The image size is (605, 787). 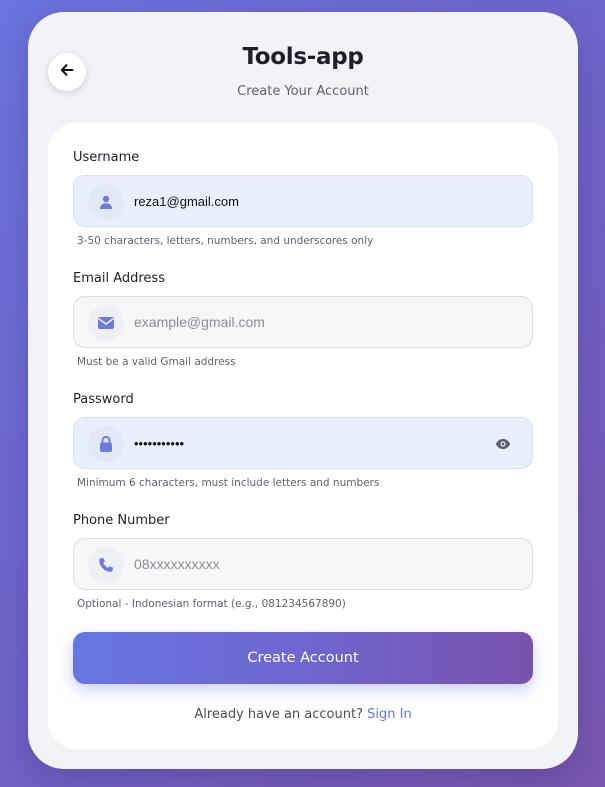 What do you see at coordinates (294, 443) in the screenshot?
I see `password-input` at bounding box center [294, 443].